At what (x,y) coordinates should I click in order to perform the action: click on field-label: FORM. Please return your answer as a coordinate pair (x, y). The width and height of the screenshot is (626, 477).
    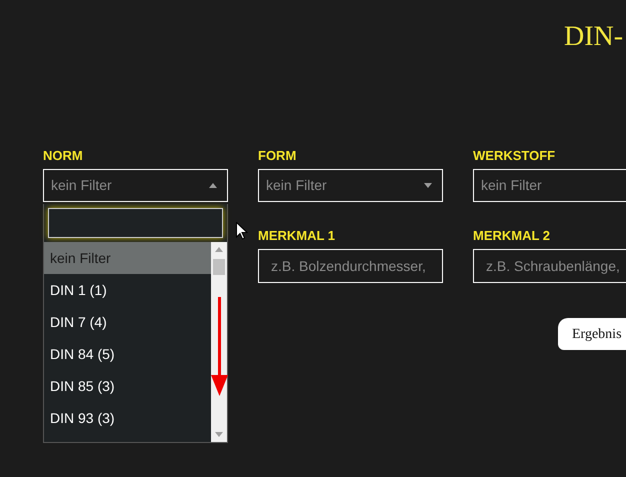
    Looking at the image, I should click on (277, 155).